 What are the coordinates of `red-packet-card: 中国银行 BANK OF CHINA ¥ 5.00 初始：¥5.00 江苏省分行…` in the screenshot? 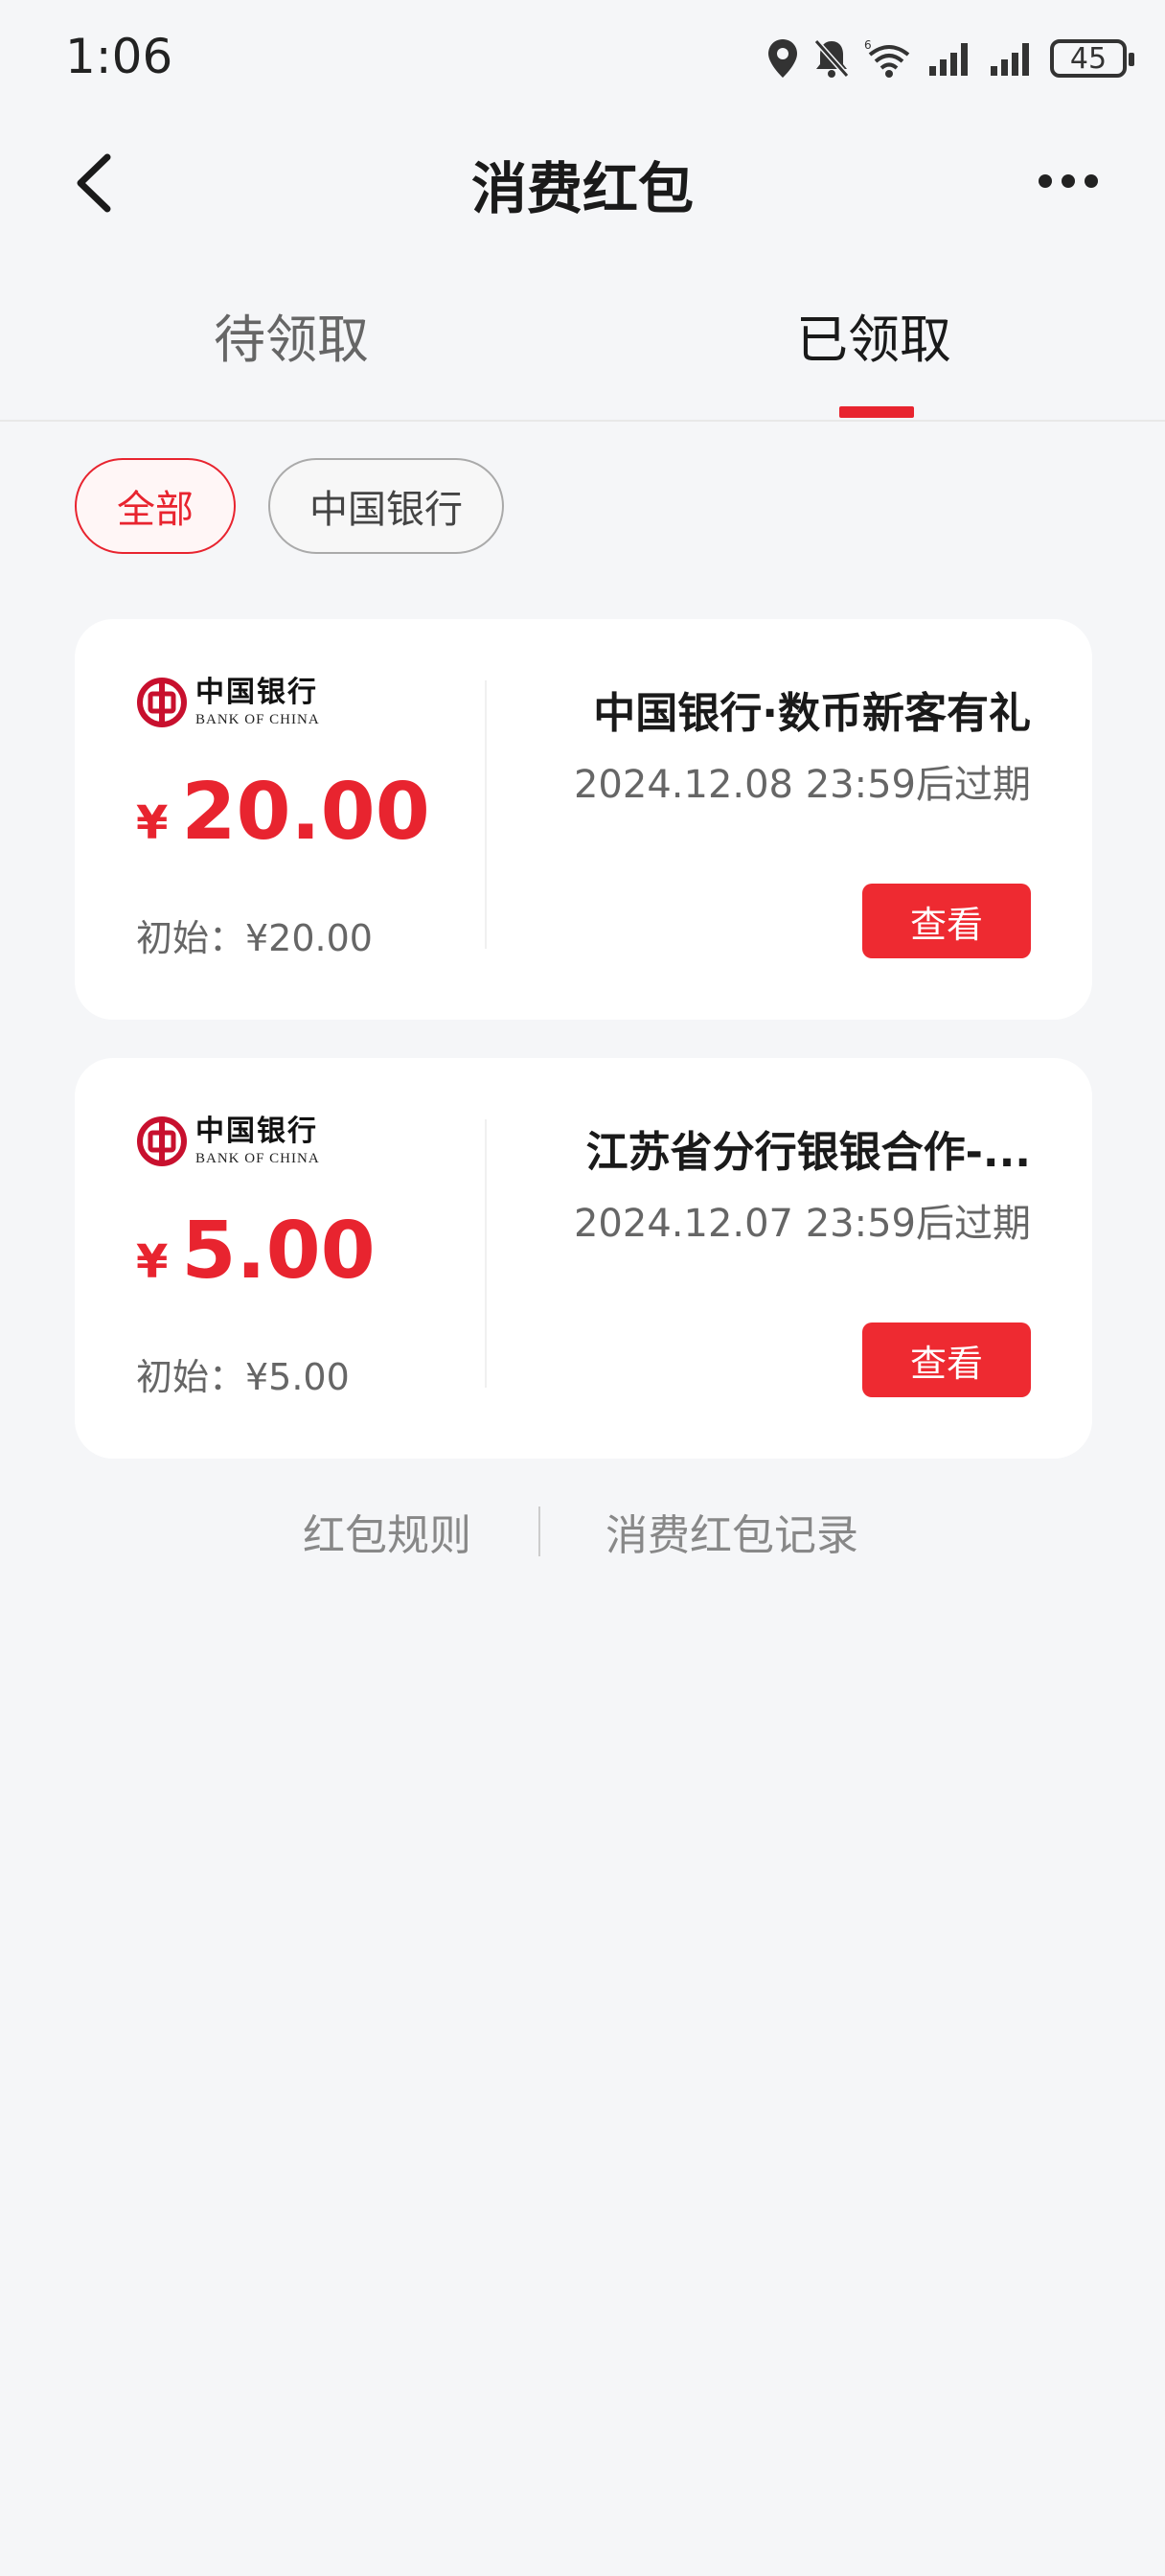 It's located at (583, 1258).